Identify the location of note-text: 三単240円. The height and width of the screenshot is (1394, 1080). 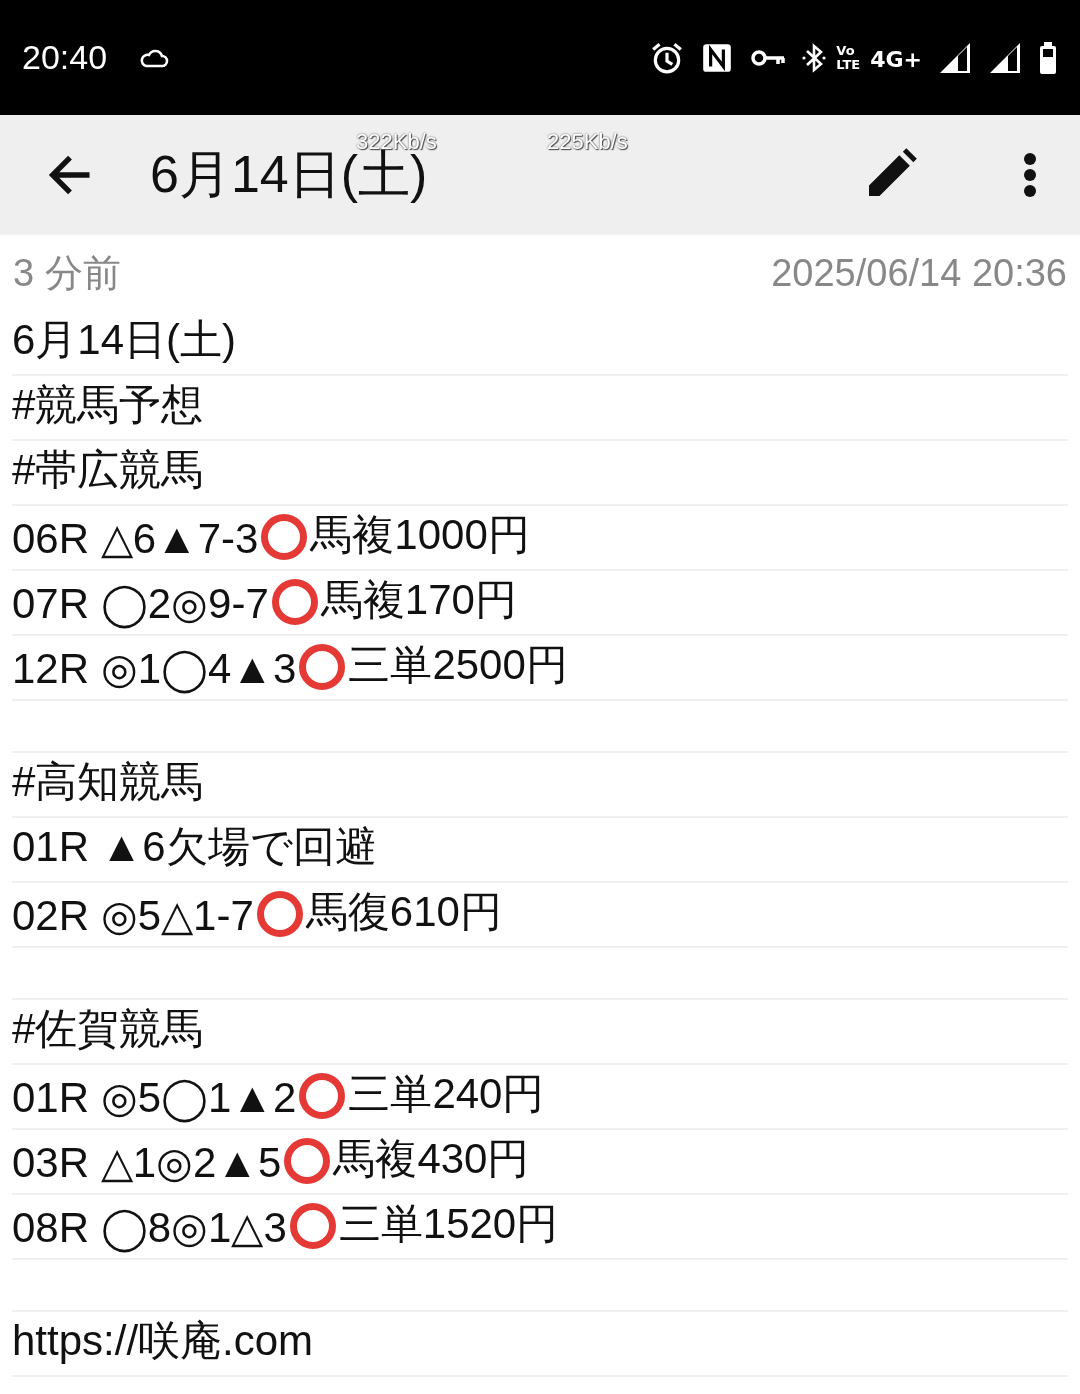
(446, 1094).